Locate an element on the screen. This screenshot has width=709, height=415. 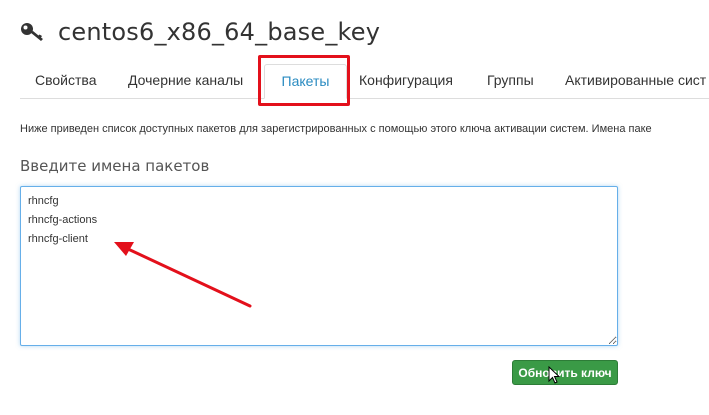
page-header: centos6_x86_64_base_key is located at coordinates (200, 32).